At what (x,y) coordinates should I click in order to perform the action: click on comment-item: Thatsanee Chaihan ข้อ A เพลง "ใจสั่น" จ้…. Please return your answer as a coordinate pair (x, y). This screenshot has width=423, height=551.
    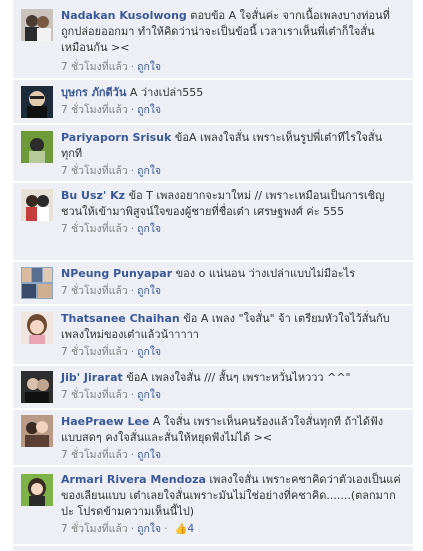
    Looking at the image, I should click on (213, 335).